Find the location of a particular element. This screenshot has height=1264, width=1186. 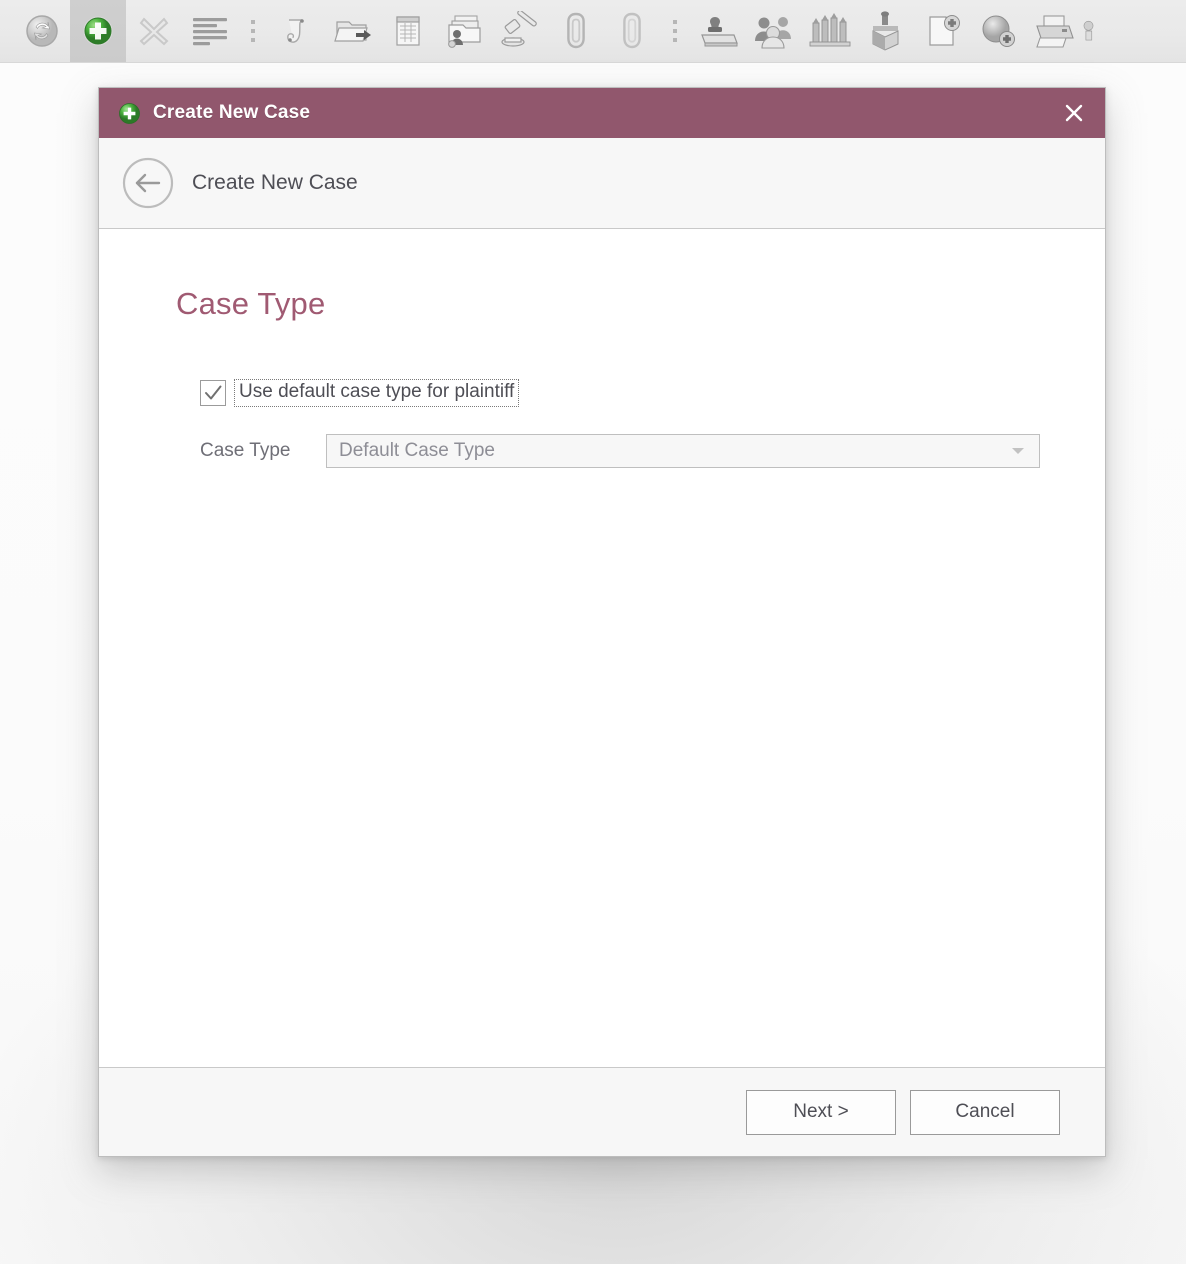

refresh-icon is located at coordinates (42, 31).